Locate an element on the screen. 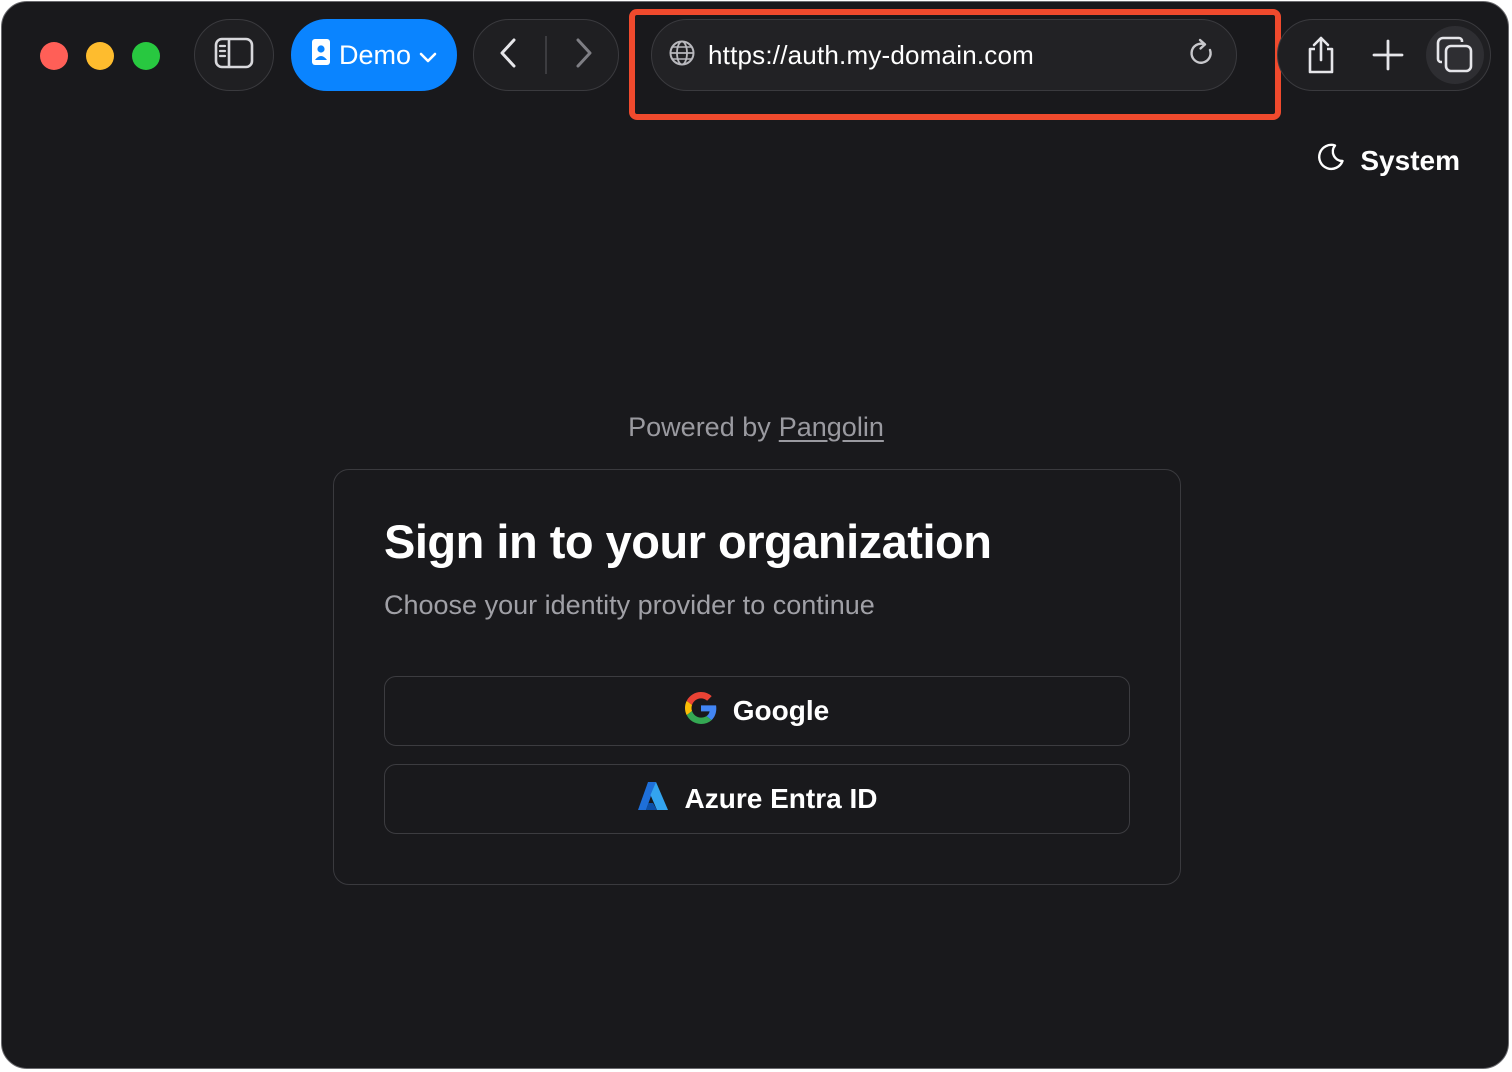 The width and height of the screenshot is (1512, 1072). url-text: https://auth.my-domain.com is located at coordinates (871, 54).